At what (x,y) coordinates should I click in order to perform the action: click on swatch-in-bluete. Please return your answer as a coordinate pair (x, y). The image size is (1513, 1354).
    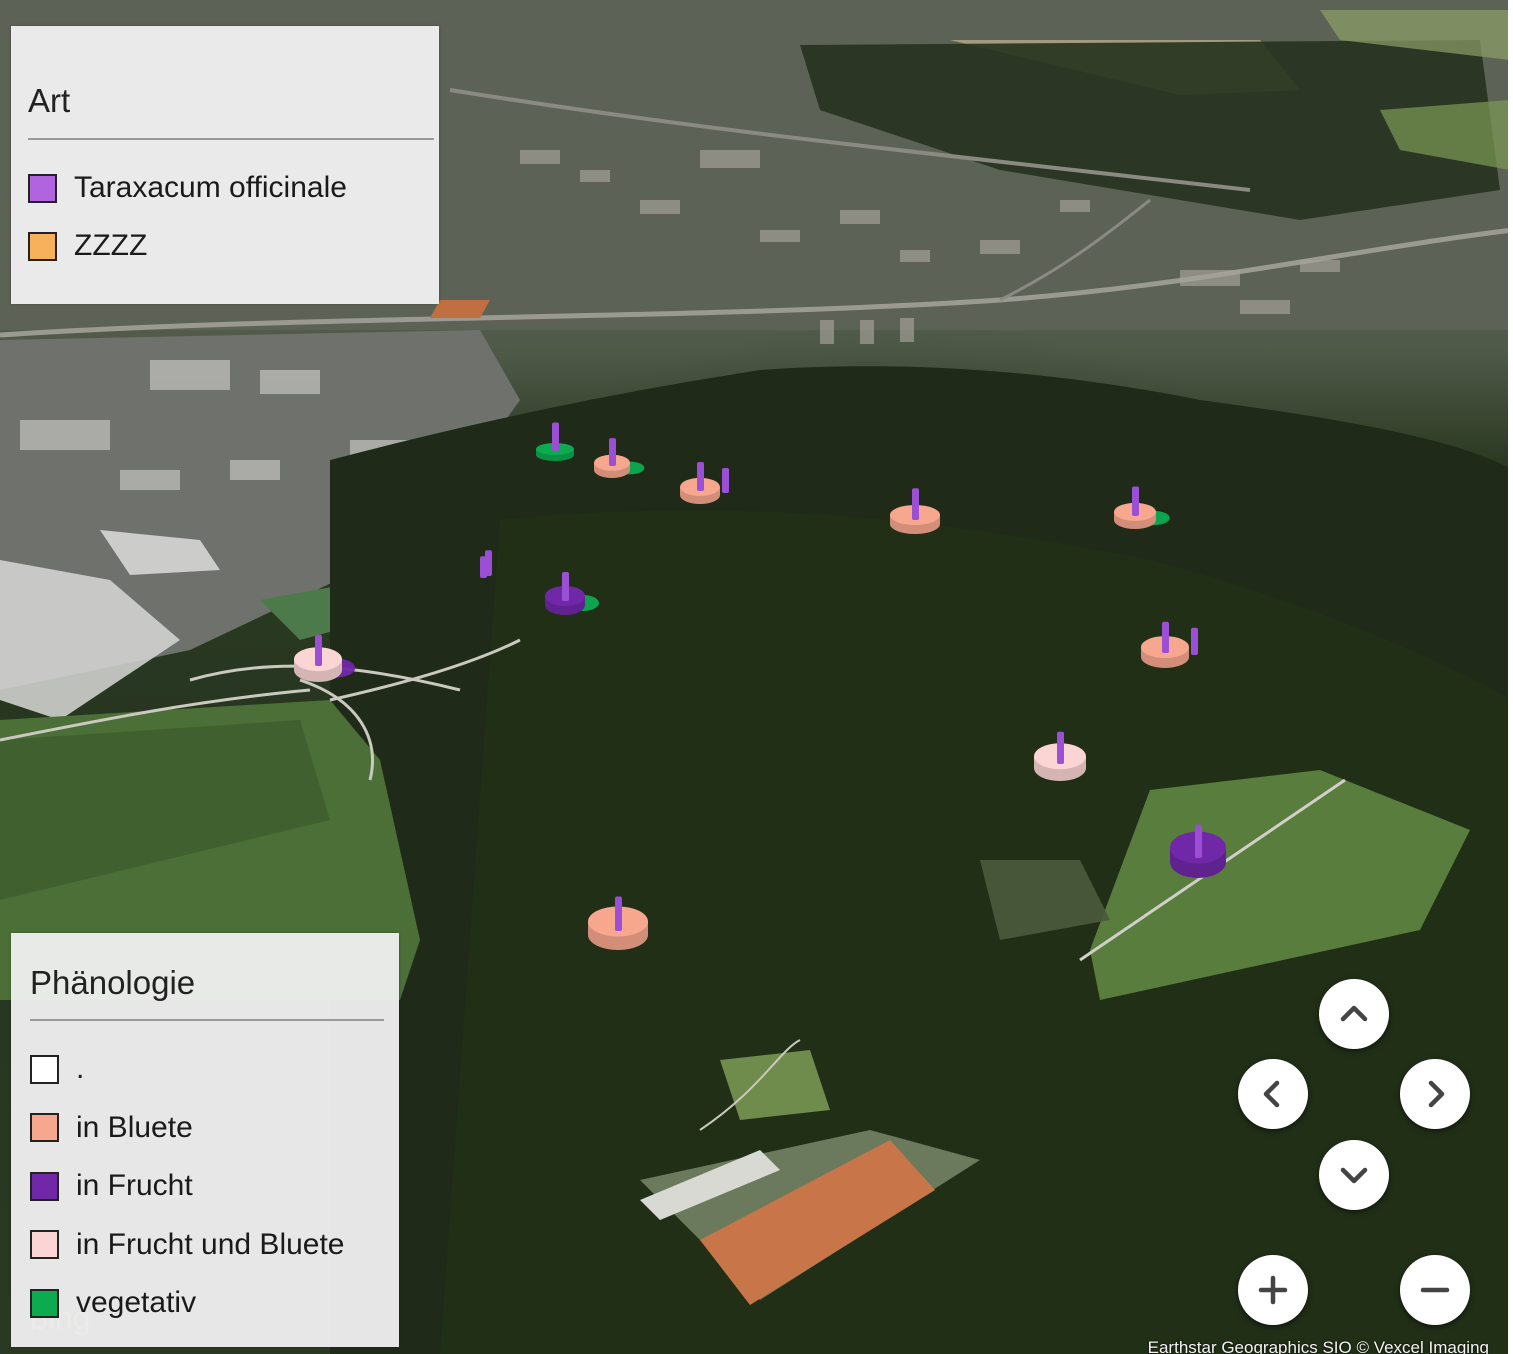
    Looking at the image, I should click on (44, 1128).